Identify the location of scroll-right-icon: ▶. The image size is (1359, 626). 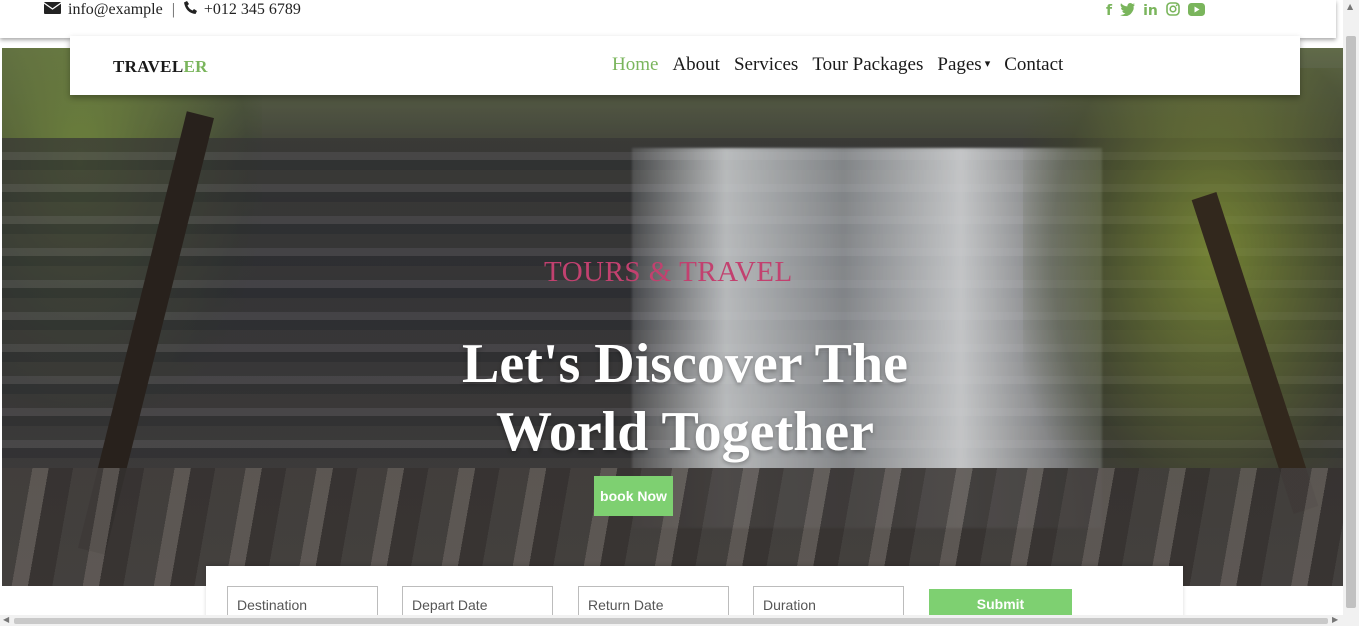
(1335, 619).